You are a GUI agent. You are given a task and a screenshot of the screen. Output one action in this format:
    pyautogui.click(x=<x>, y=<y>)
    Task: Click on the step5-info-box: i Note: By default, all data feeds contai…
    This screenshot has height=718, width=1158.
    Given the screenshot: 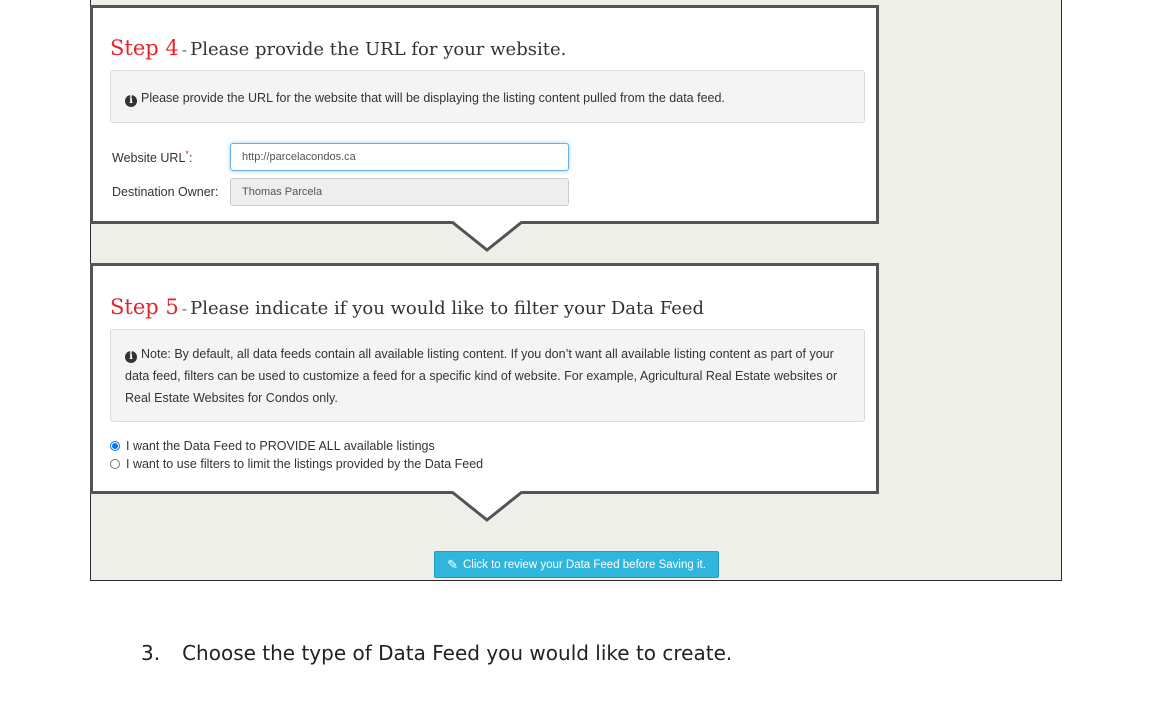 What is the action you would take?
    pyautogui.click(x=487, y=375)
    